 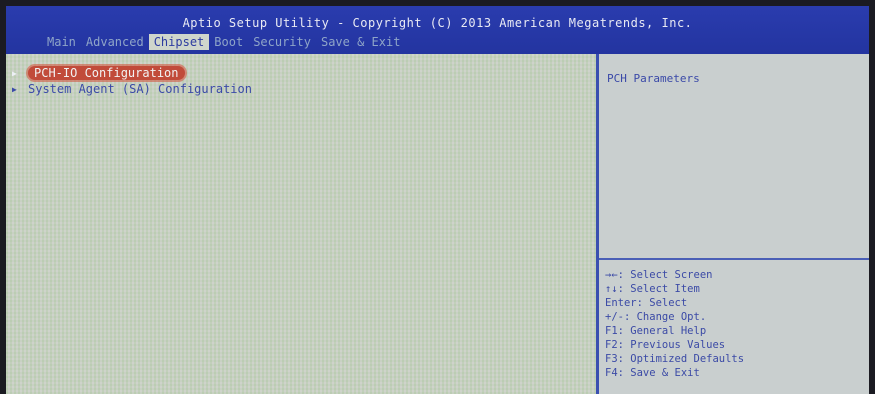 What do you see at coordinates (653, 78) in the screenshot?
I see `help-title: PCH Parameters` at bounding box center [653, 78].